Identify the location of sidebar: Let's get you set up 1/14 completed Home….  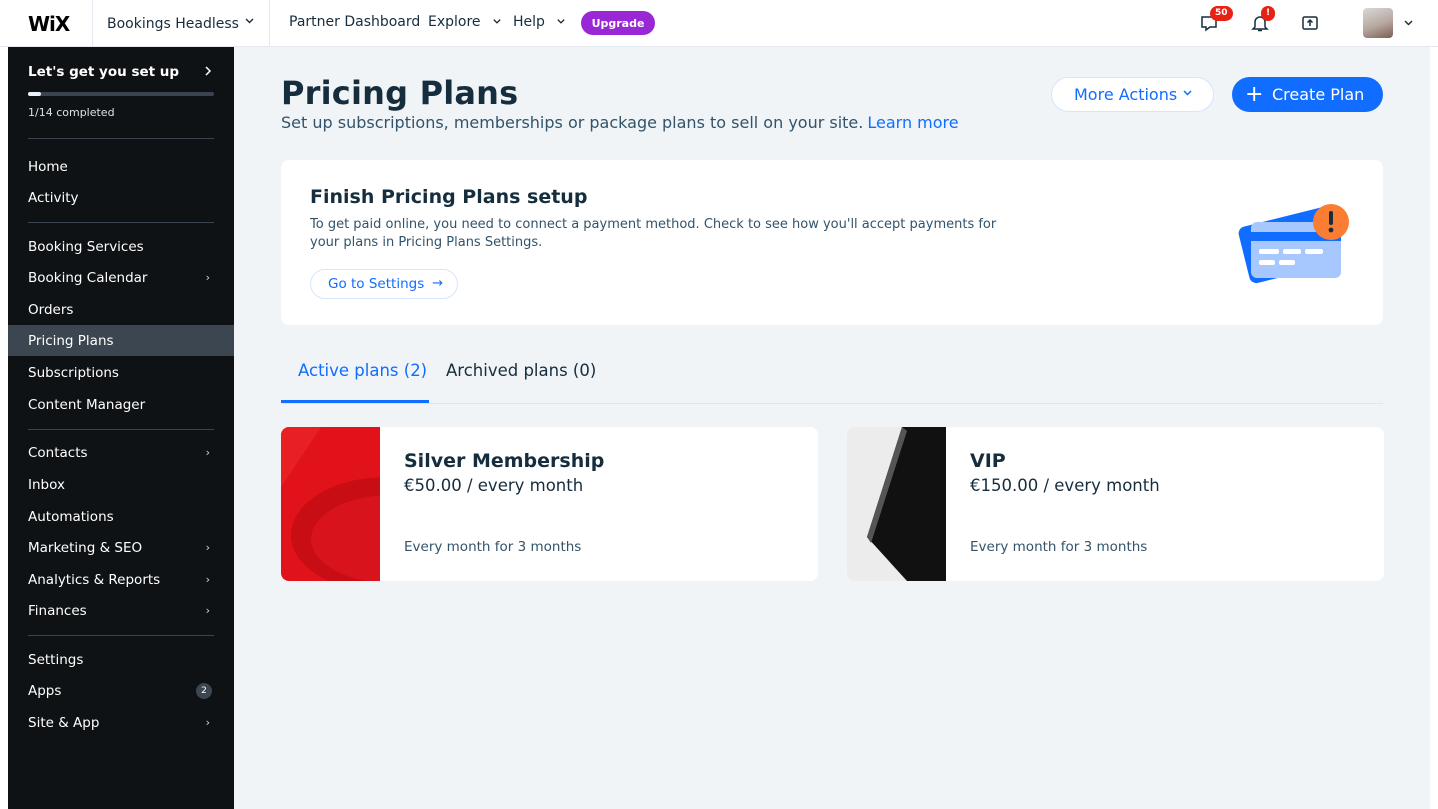
(121, 428).